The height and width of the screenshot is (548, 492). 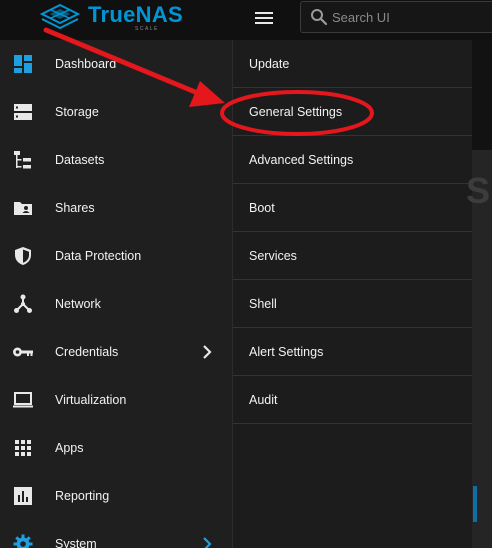 I want to click on submenu-item-advanced-settings: Advanced Settings, so click(x=352, y=160).